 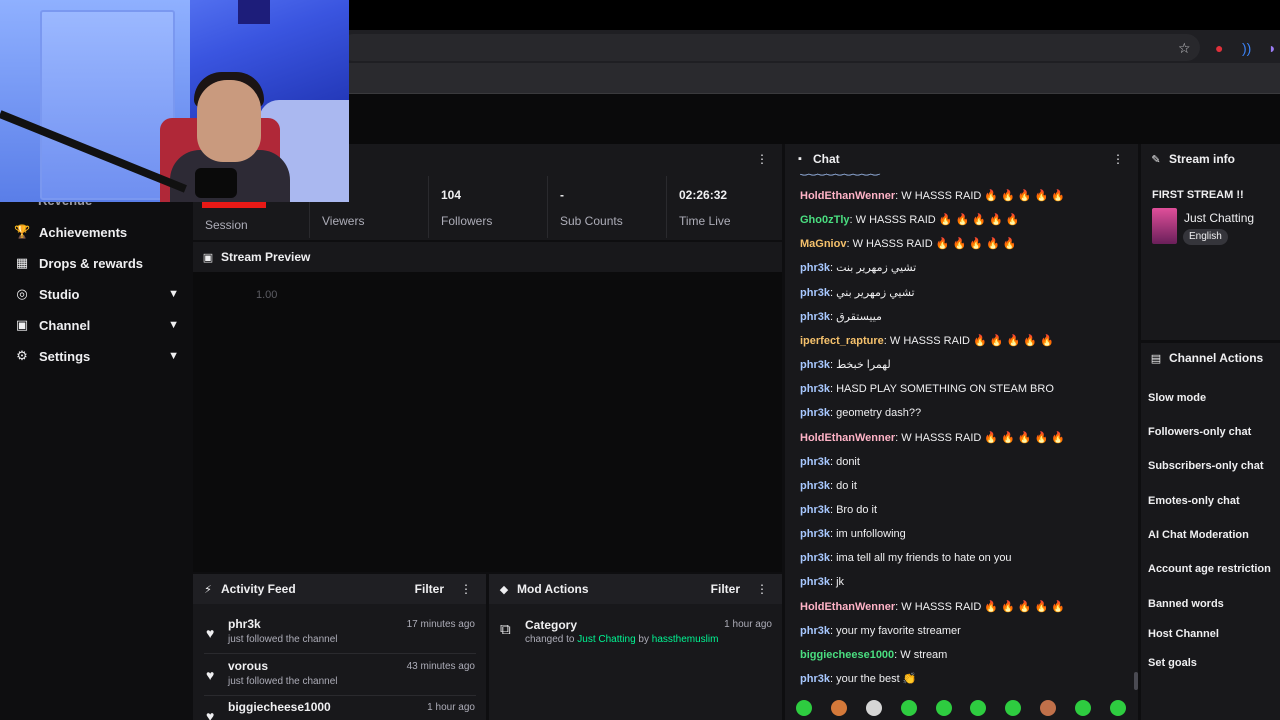 What do you see at coordinates (847, 655) in the screenshot?
I see `chat-username: biggiecheese1000` at bounding box center [847, 655].